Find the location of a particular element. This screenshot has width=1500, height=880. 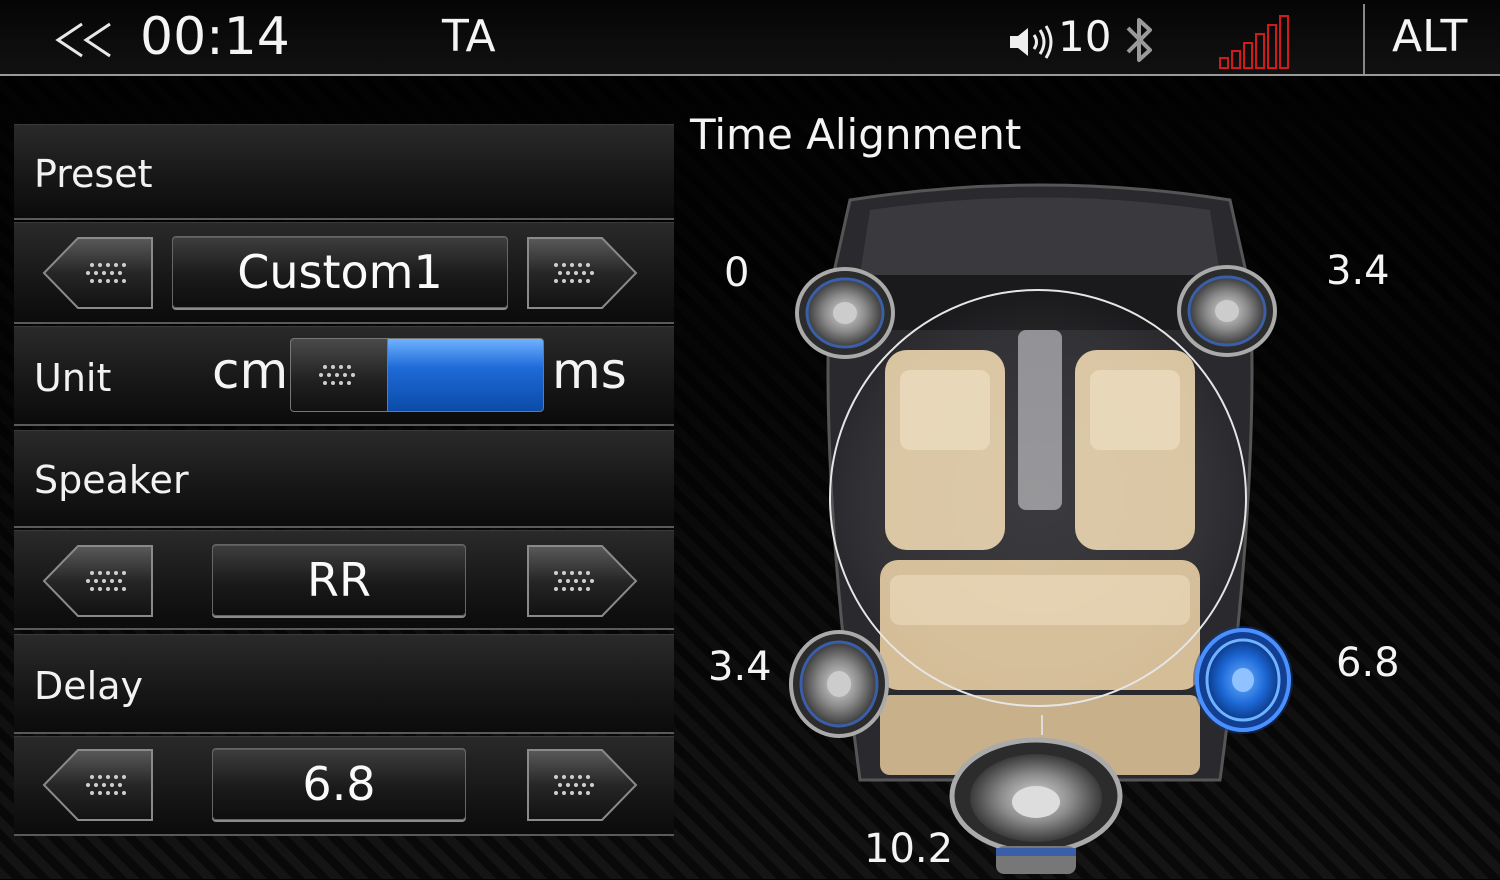

delay-decrease-button is located at coordinates (98, 785).